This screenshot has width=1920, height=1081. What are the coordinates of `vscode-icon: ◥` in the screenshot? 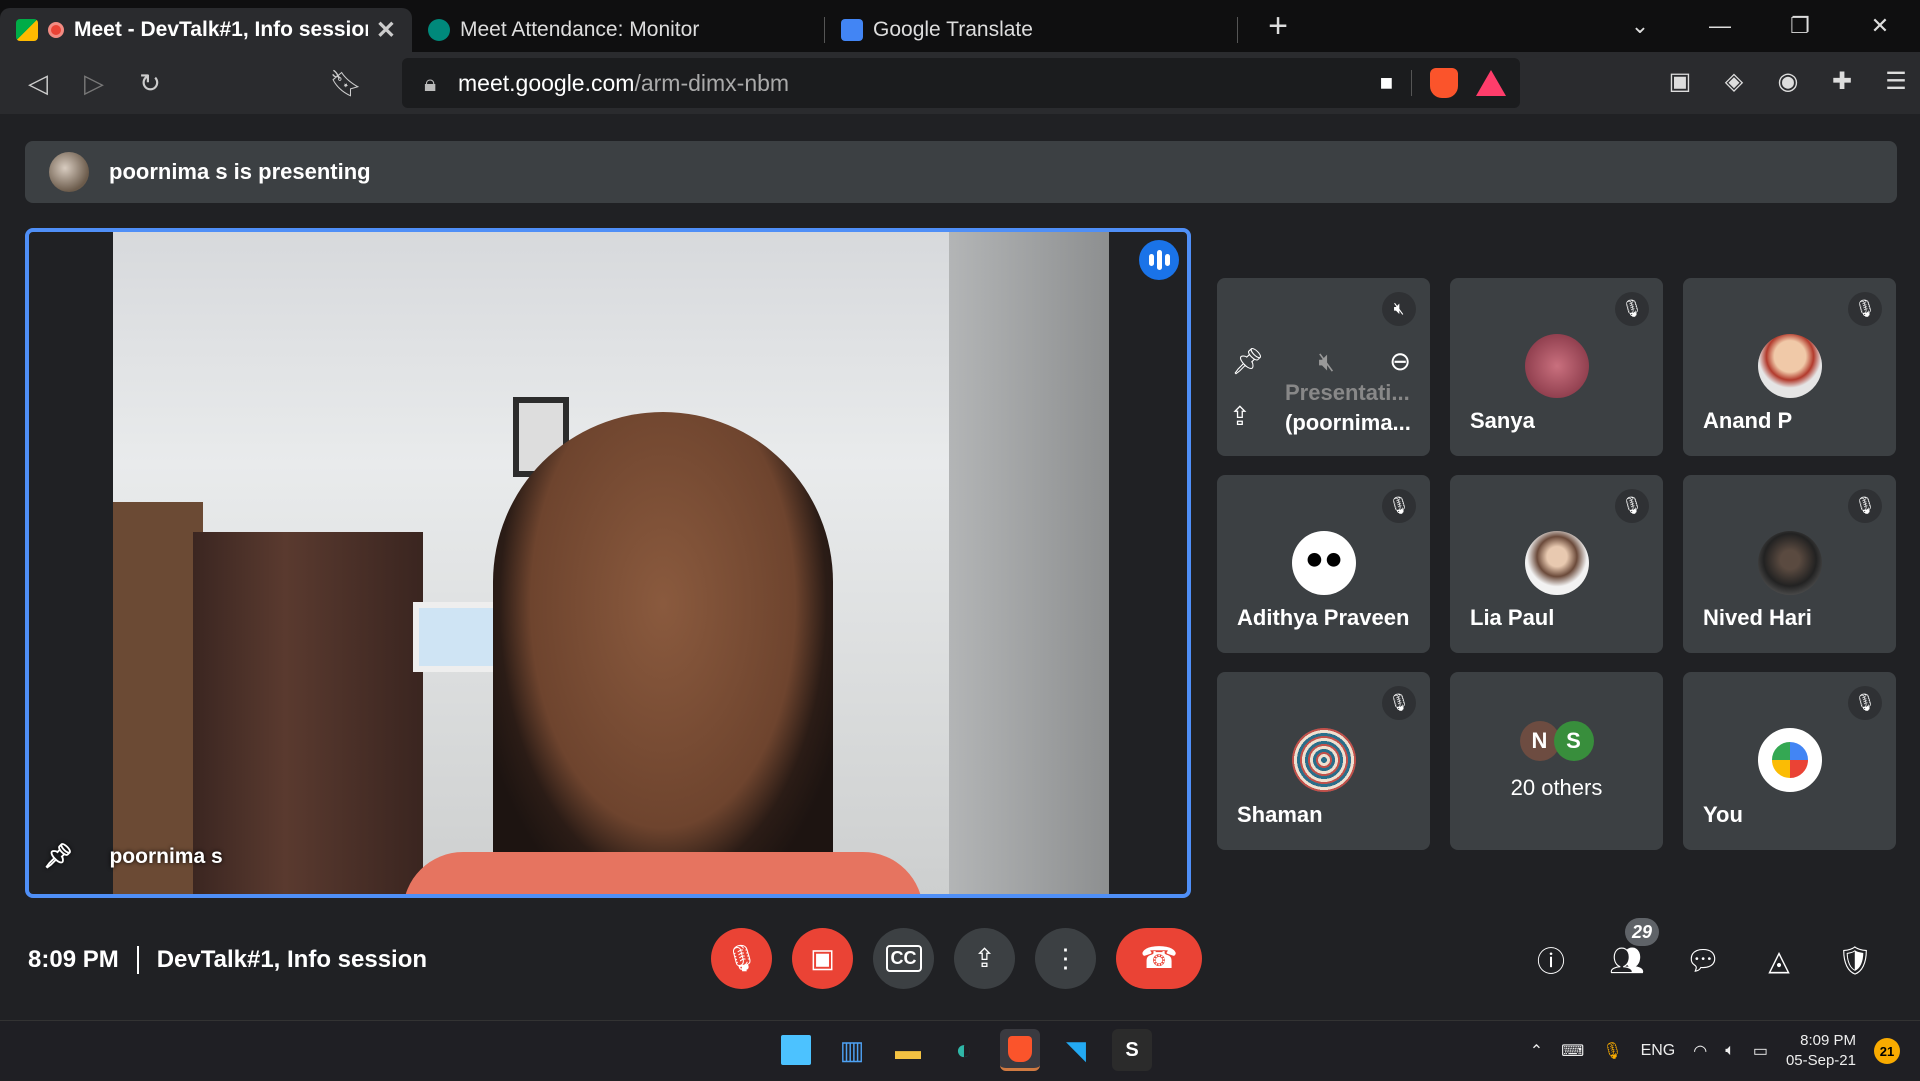 It's located at (1076, 1050).